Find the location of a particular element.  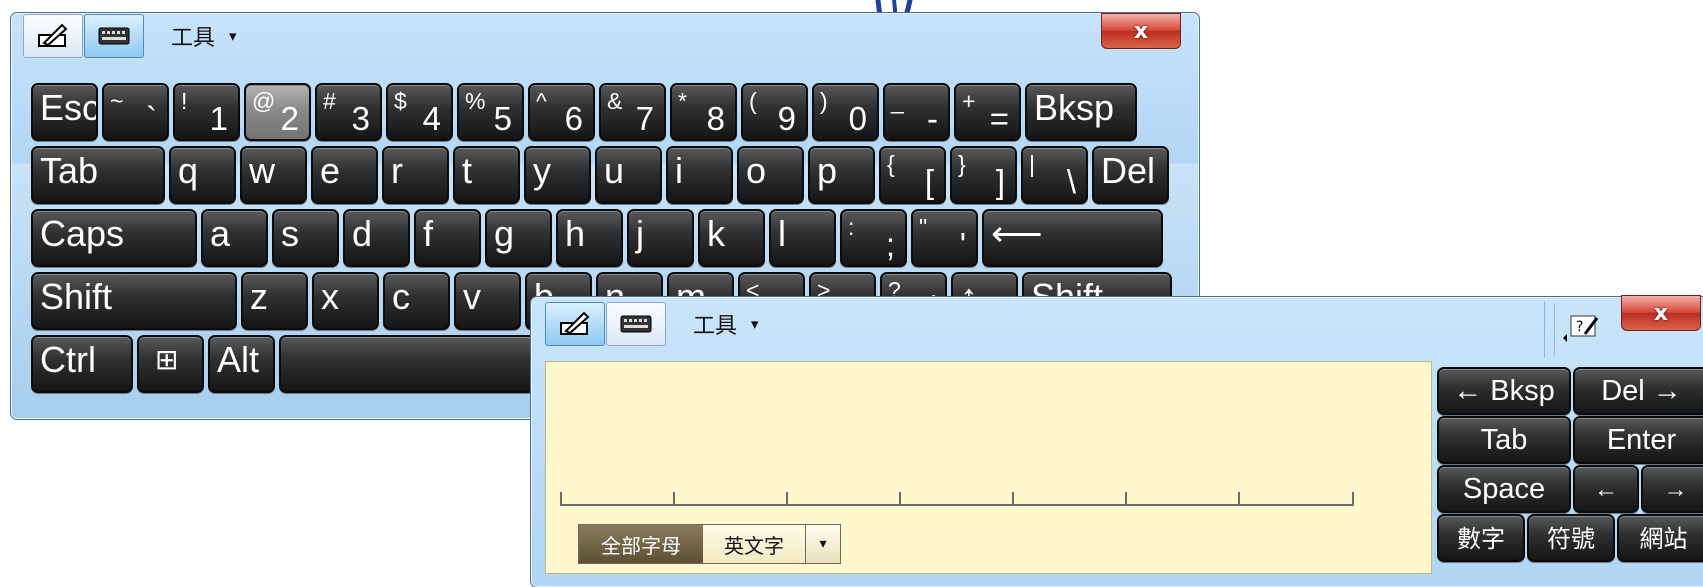

8-key: * 8 is located at coordinates (703, 112).